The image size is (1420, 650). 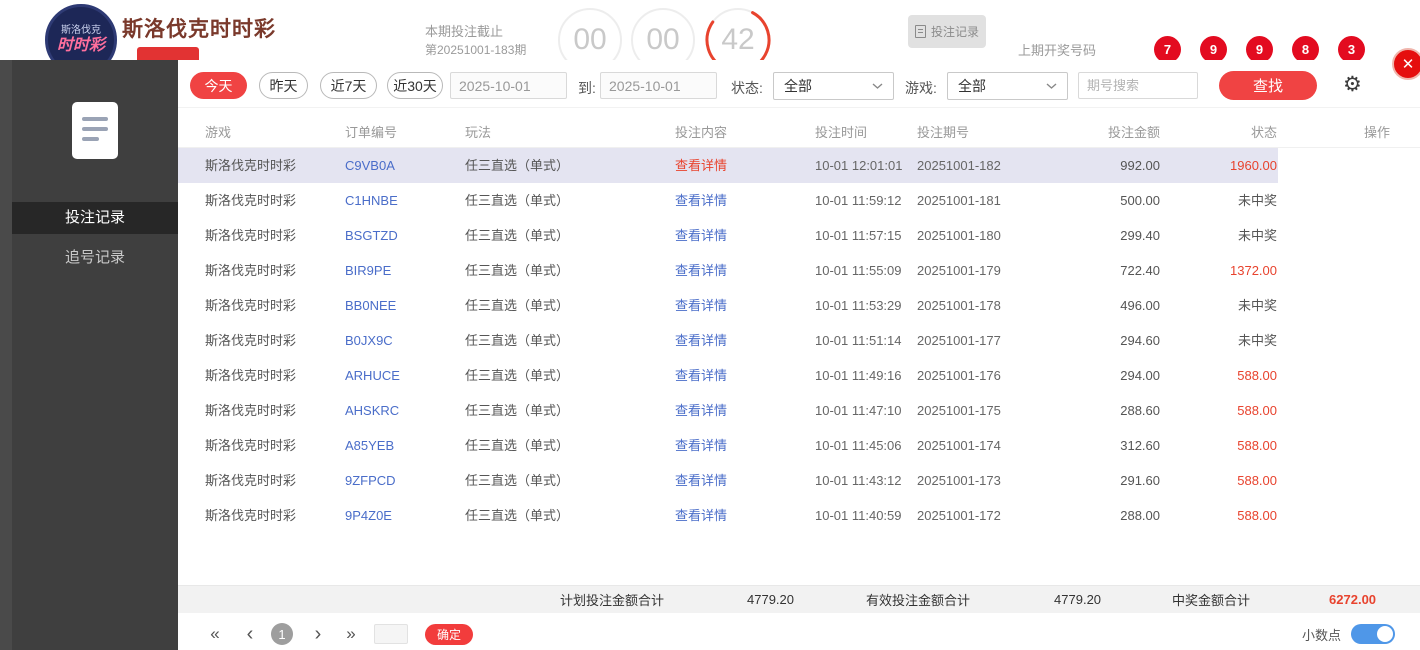 What do you see at coordinates (318, 634) in the screenshot?
I see `next-page-icon: ›` at bounding box center [318, 634].